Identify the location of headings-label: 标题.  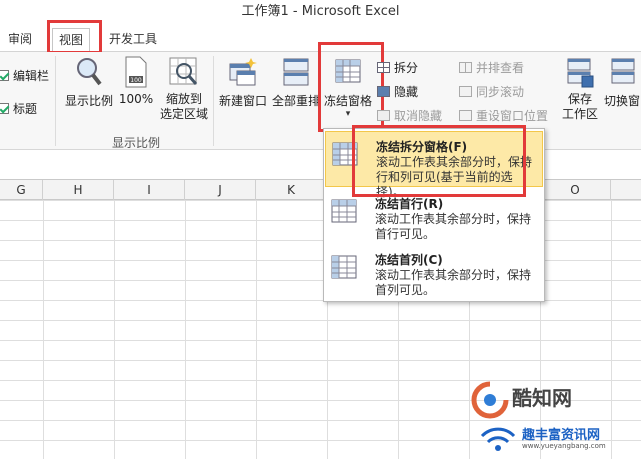
(25, 109).